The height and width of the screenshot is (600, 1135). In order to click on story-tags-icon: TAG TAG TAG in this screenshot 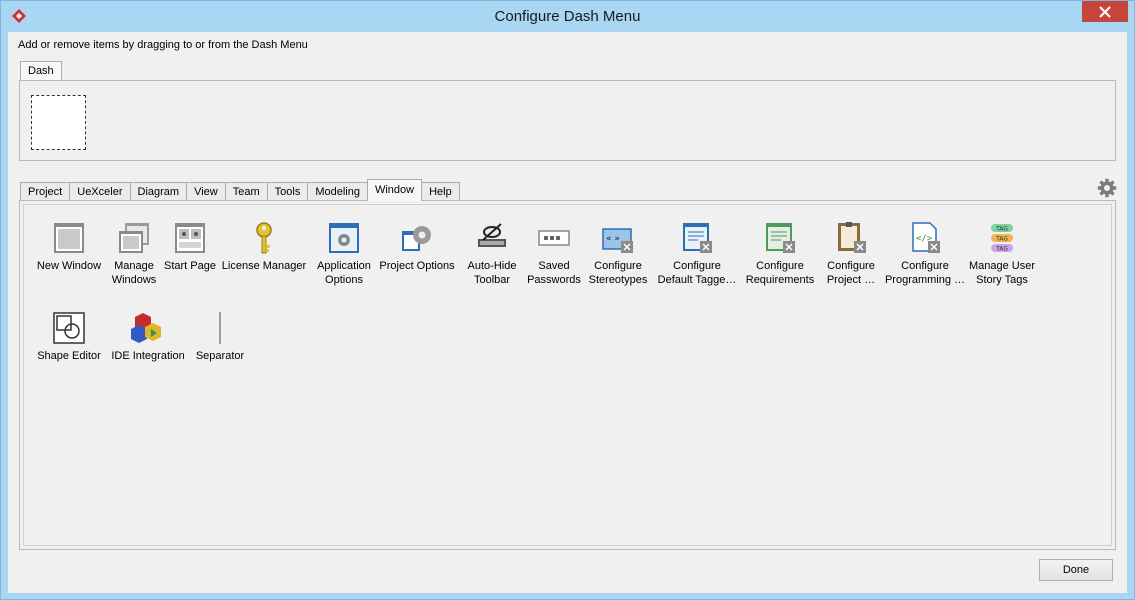, I will do `click(1002, 238)`.